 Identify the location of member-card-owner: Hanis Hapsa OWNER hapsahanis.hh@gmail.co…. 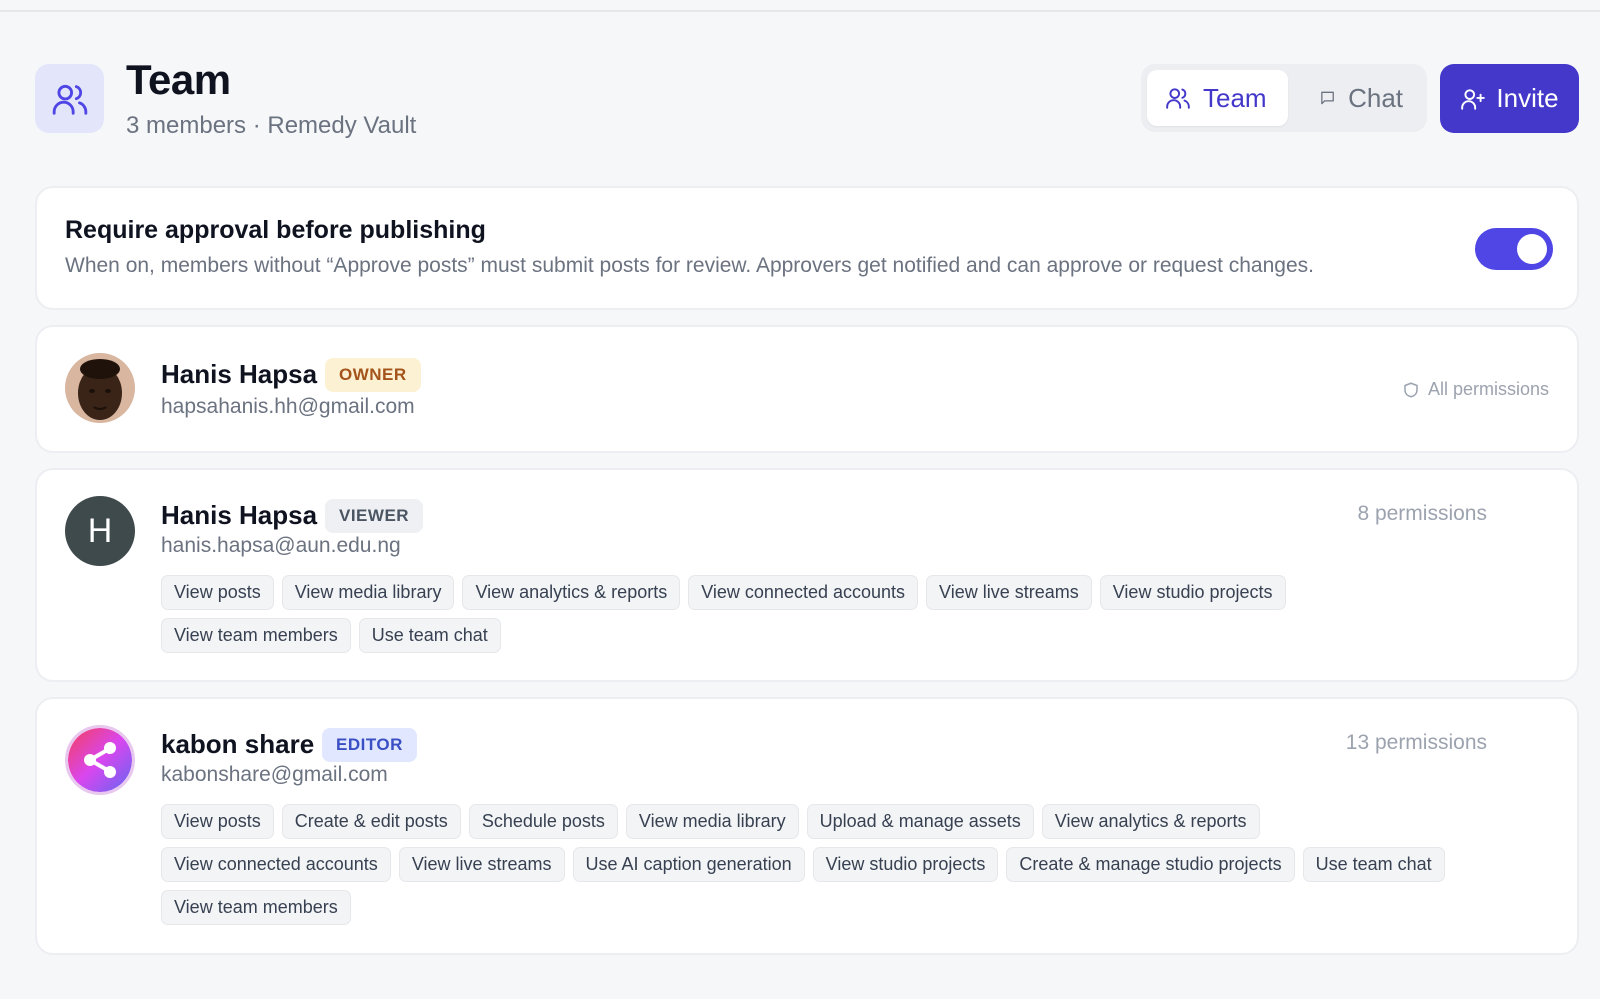
(807, 389).